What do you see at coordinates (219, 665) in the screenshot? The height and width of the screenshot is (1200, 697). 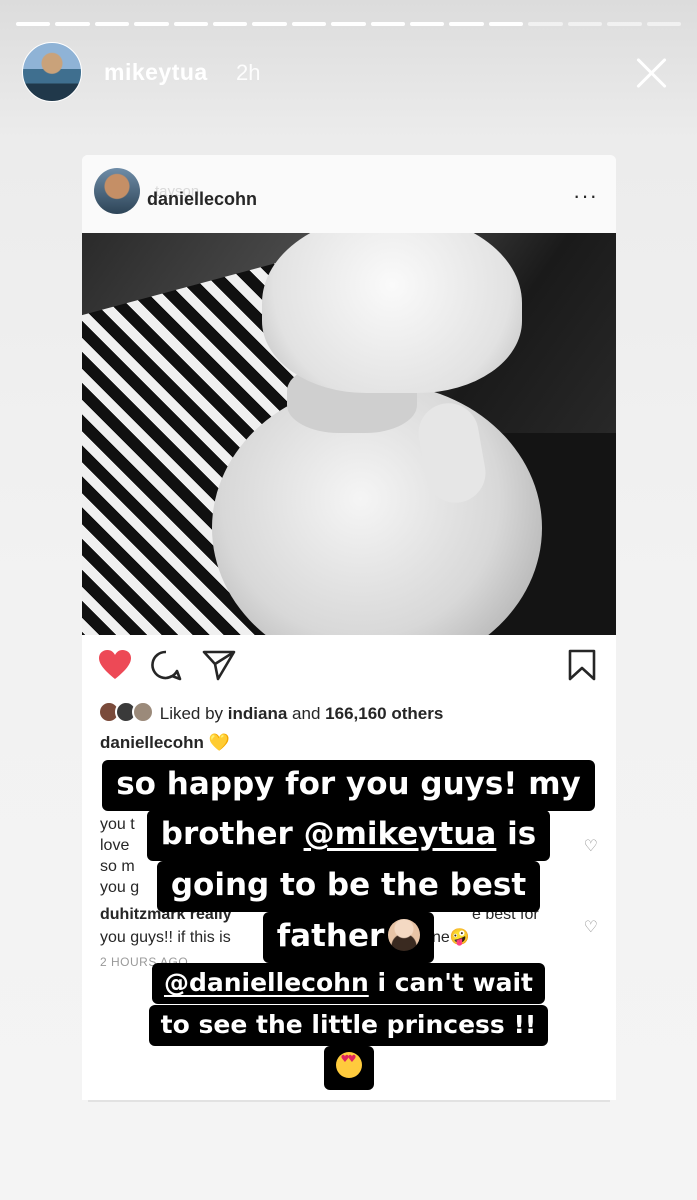 I see `share-icon` at bounding box center [219, 665].